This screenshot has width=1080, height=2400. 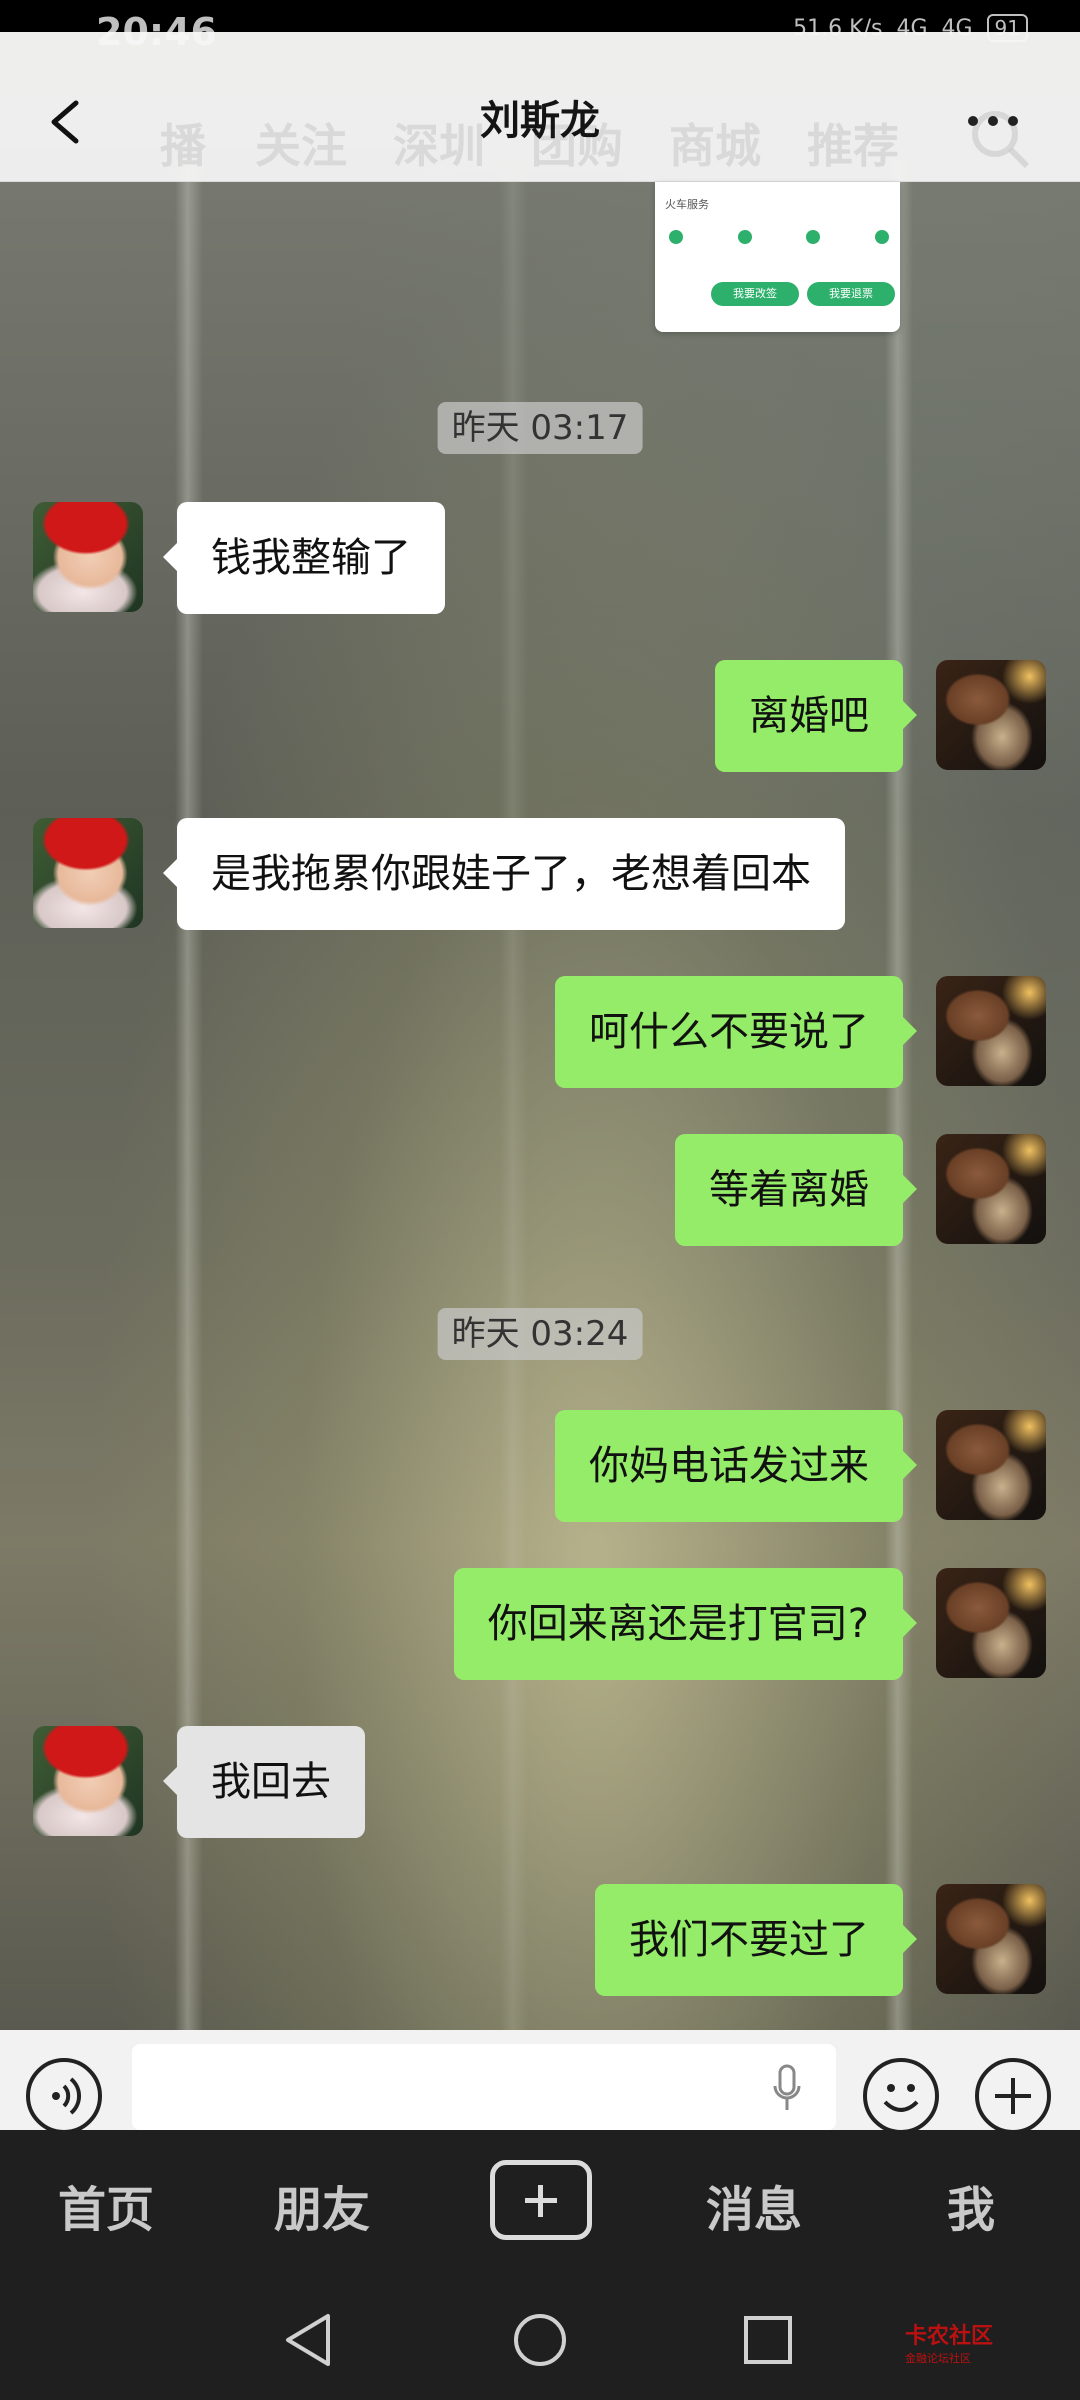 I want to click on time-stamp: 昨天 03:24, so click(x=540, y=1334).